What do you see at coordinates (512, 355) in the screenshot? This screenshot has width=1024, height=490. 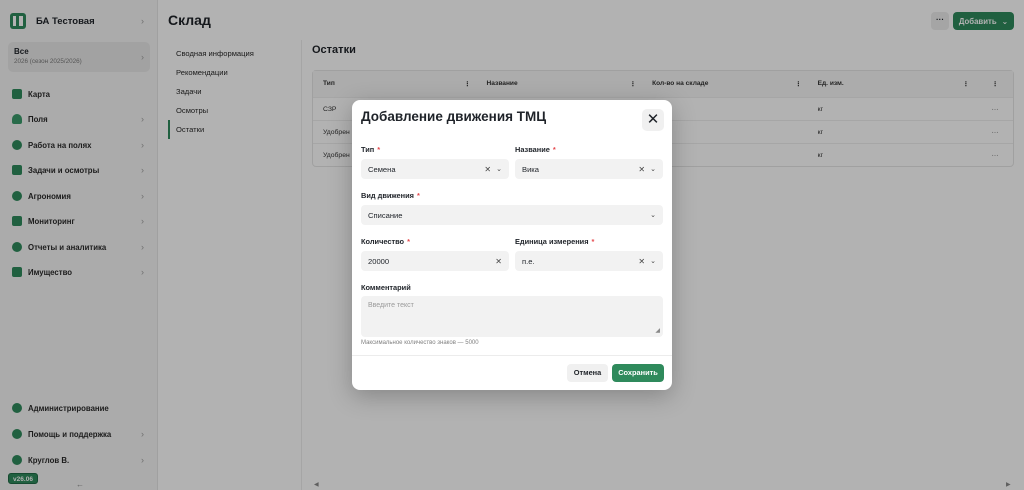 I see `divider` at bounding box center [512, 355].